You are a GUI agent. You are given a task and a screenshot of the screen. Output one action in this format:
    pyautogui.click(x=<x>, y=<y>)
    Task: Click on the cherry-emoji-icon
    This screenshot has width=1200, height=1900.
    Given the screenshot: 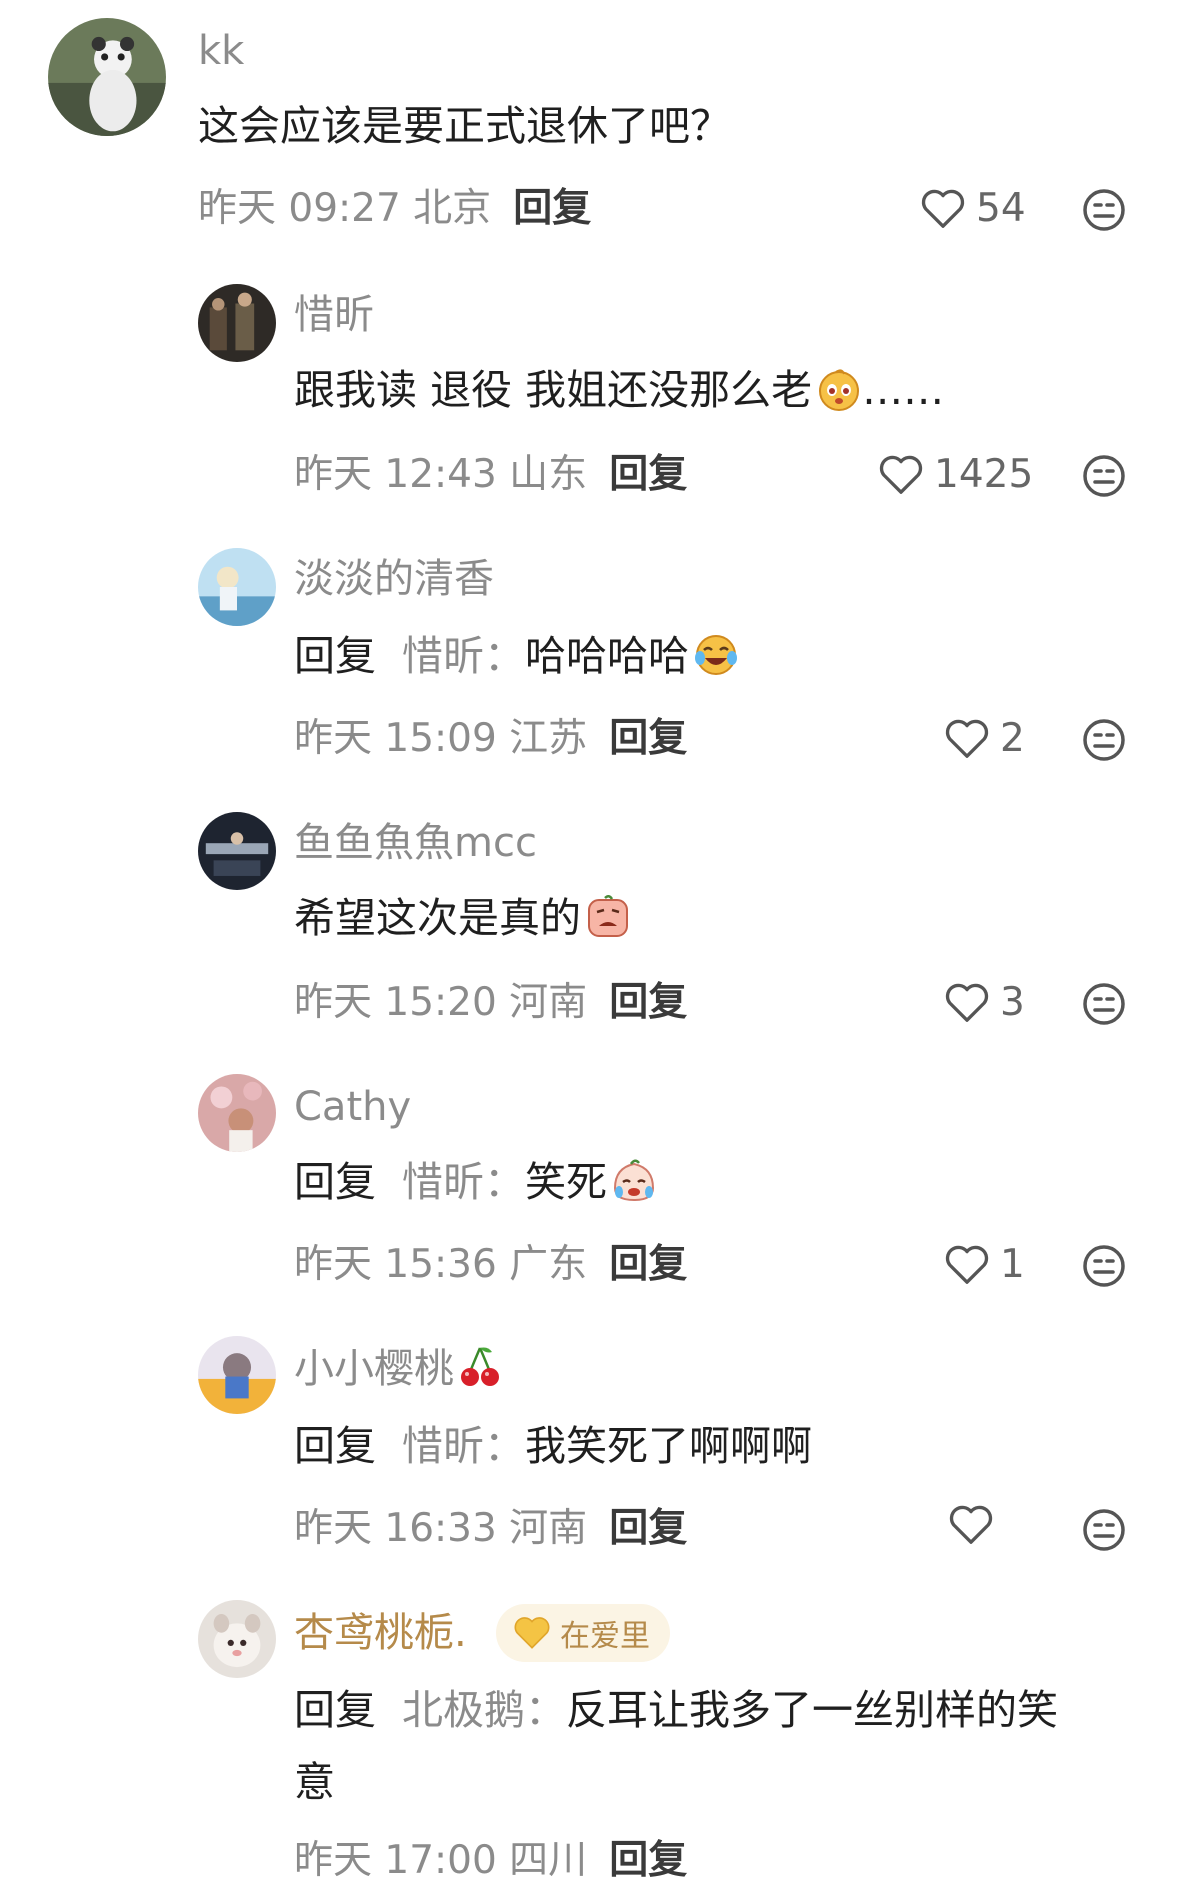 What is the action you would take?
    pyautogui.click(x=481, y=1367)
    